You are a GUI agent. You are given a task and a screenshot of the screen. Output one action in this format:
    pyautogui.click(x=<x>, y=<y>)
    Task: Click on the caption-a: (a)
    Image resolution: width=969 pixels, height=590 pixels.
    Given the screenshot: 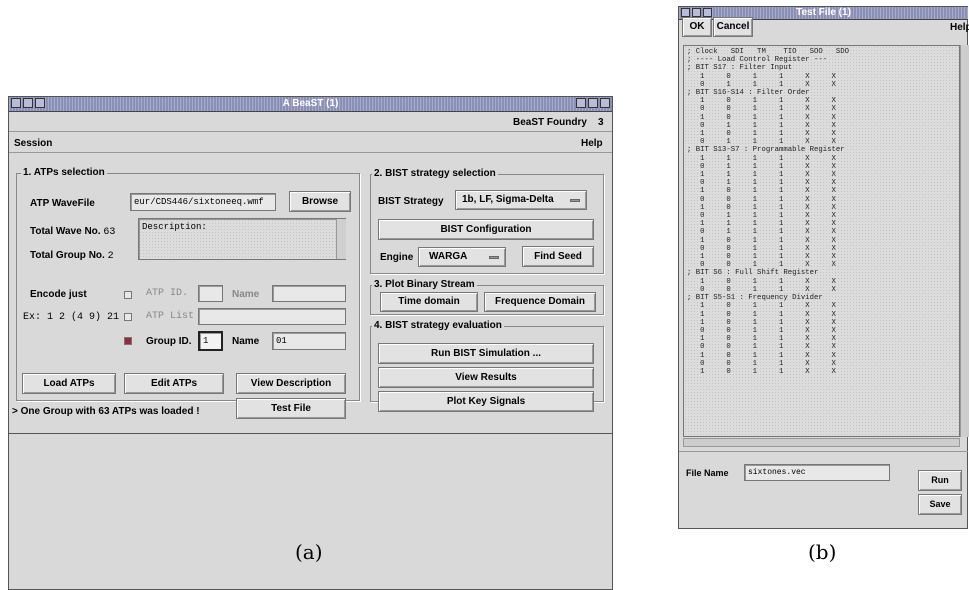 What is the action you would take?
    pyautogui.click(x=309, y=552)
    